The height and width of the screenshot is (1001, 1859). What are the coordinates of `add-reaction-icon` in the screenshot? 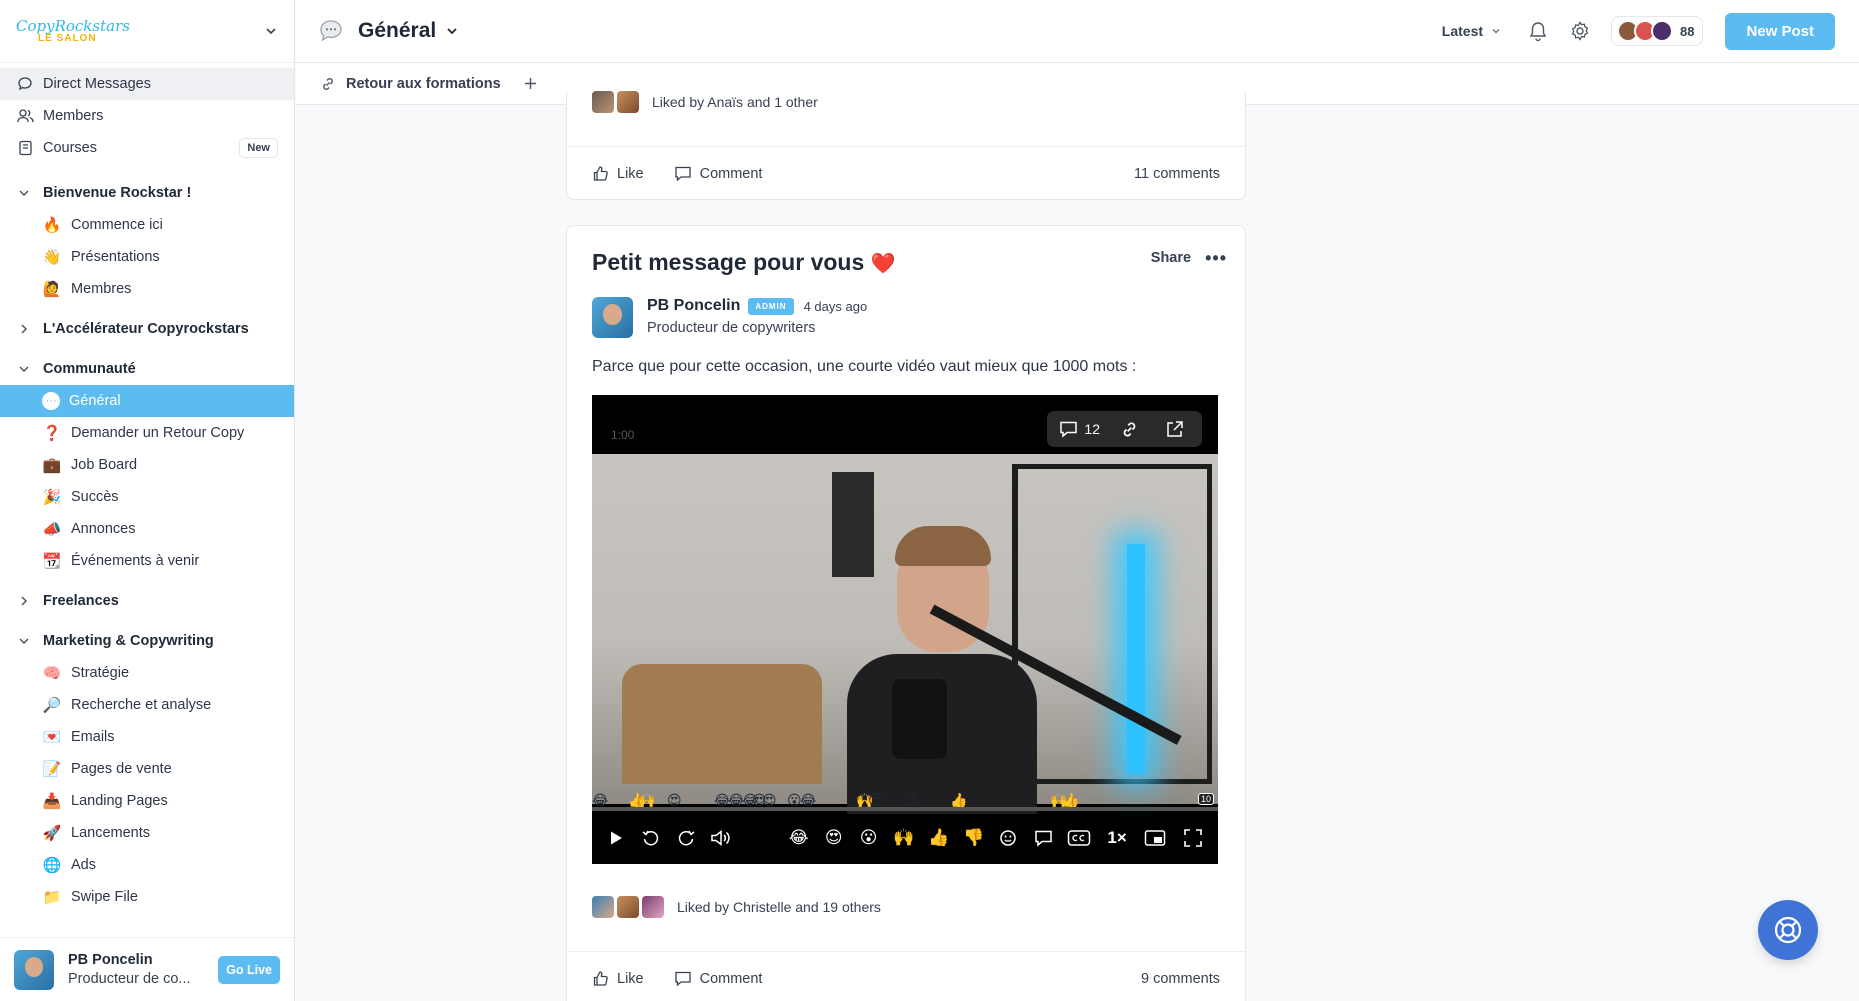 It's located at (1008, 838).